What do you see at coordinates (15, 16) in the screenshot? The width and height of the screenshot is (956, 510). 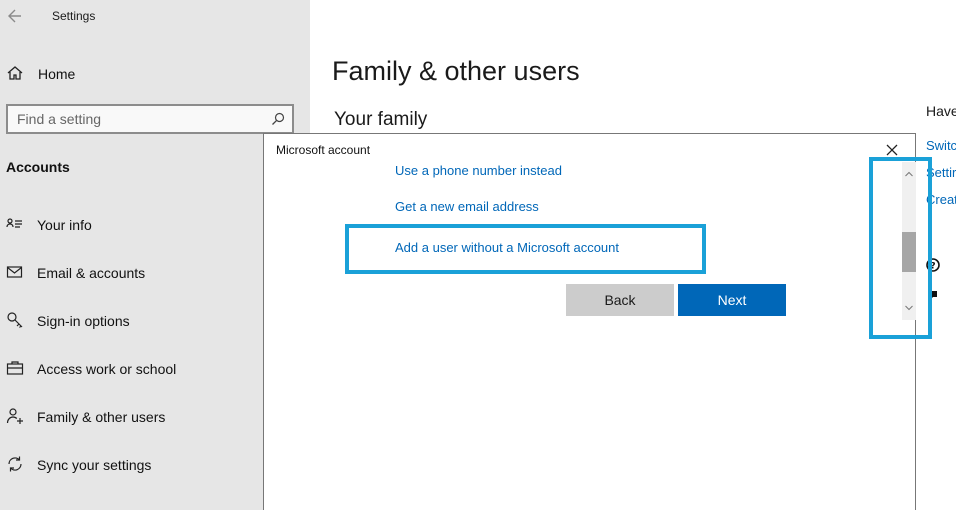 I see `back-arrow-icon` at bounding box center [15, 16].